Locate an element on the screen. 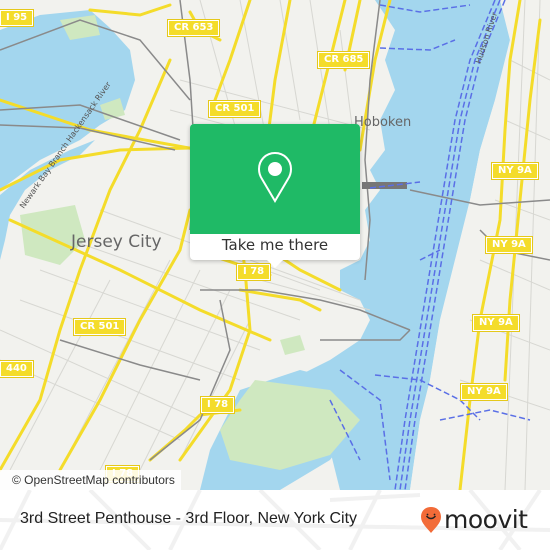 Image resolution: width=550 pixels, height=550 pixels. shield-ny9a-a: NY 9A is located at coordinates (515, 171).